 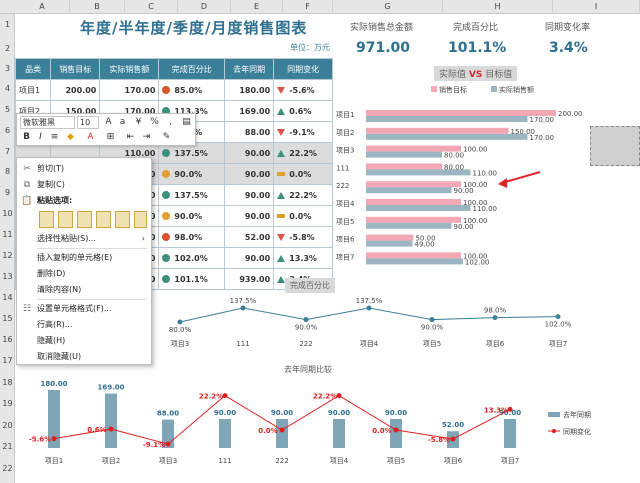 What do you see at coordinates (40, 137) in the screenshot?
I see `italic-button: I` at bounding box center [40, 137].